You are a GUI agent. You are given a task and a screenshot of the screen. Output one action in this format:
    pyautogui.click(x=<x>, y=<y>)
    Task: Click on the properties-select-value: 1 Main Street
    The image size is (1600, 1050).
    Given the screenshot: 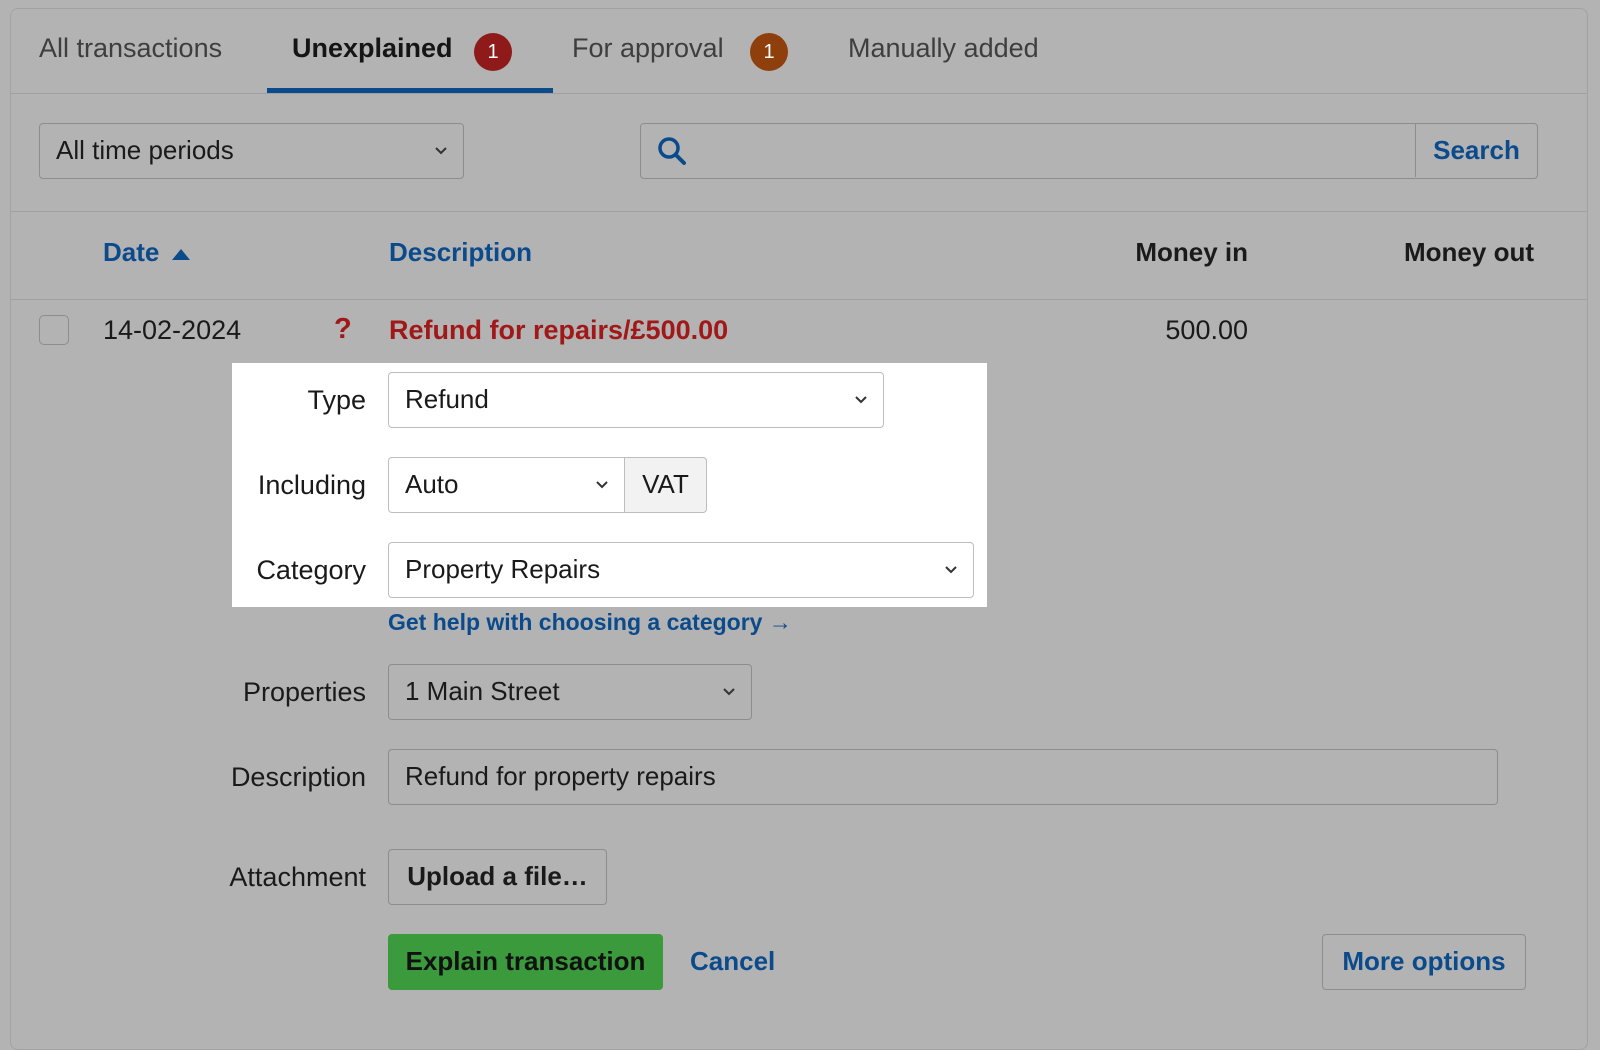 What is the action you would take?
    pyautogui.click(x=482, y=691)
    